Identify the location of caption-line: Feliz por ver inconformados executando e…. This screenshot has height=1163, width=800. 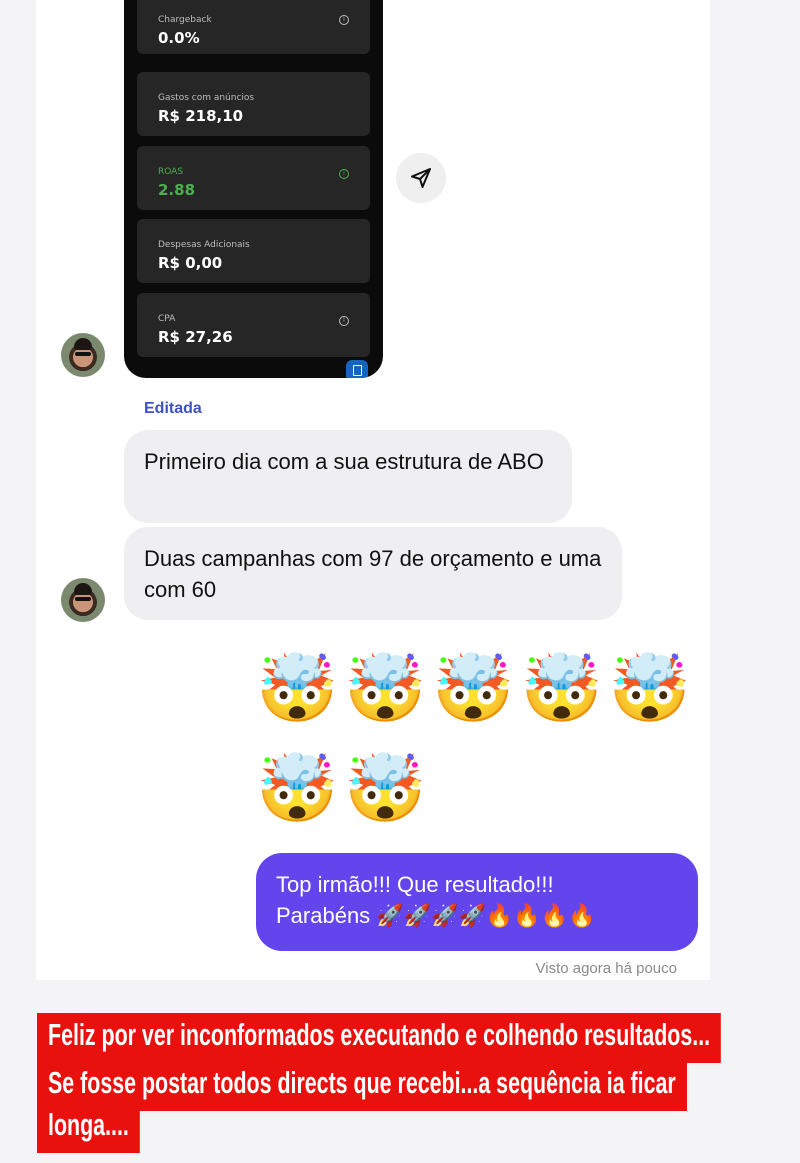
(379, 1038).